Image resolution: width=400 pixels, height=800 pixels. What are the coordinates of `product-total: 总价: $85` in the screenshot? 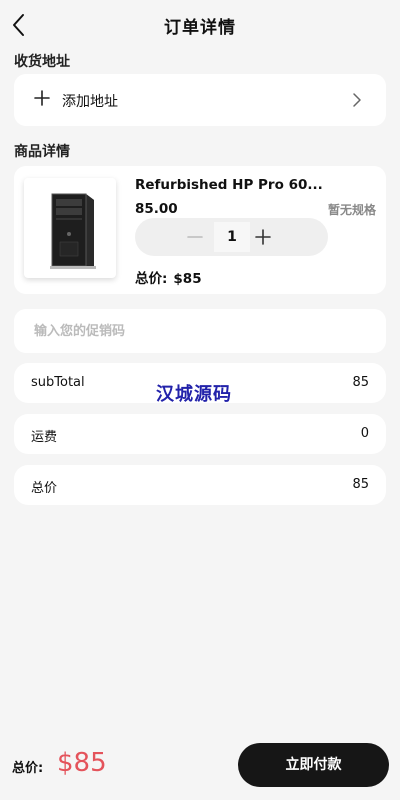 It's located at (168, 277).